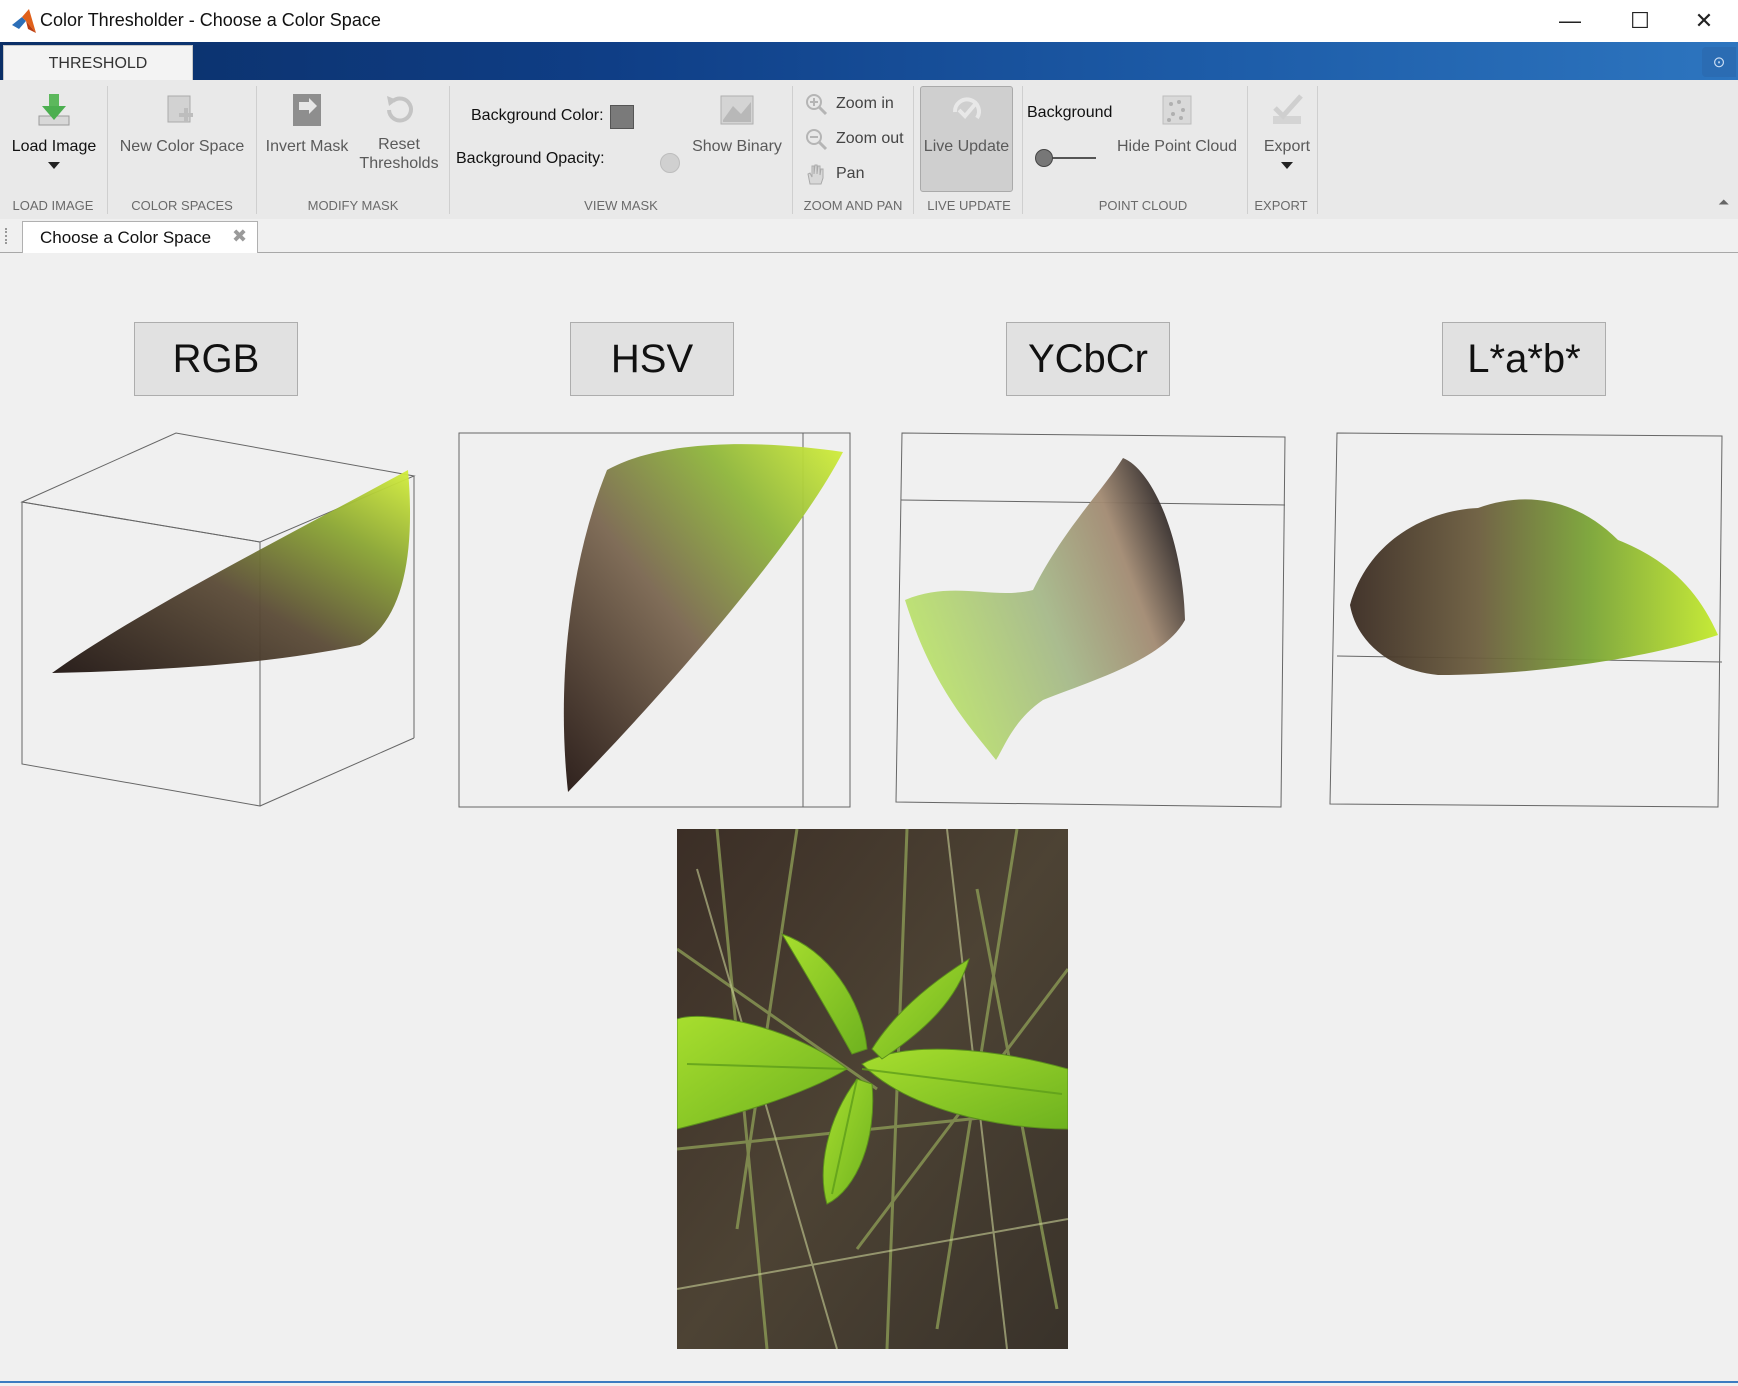 Image resolution: width=1738 pixels, height=1386 pixels. I want to click on background-color-swatch, so click(622, 117).